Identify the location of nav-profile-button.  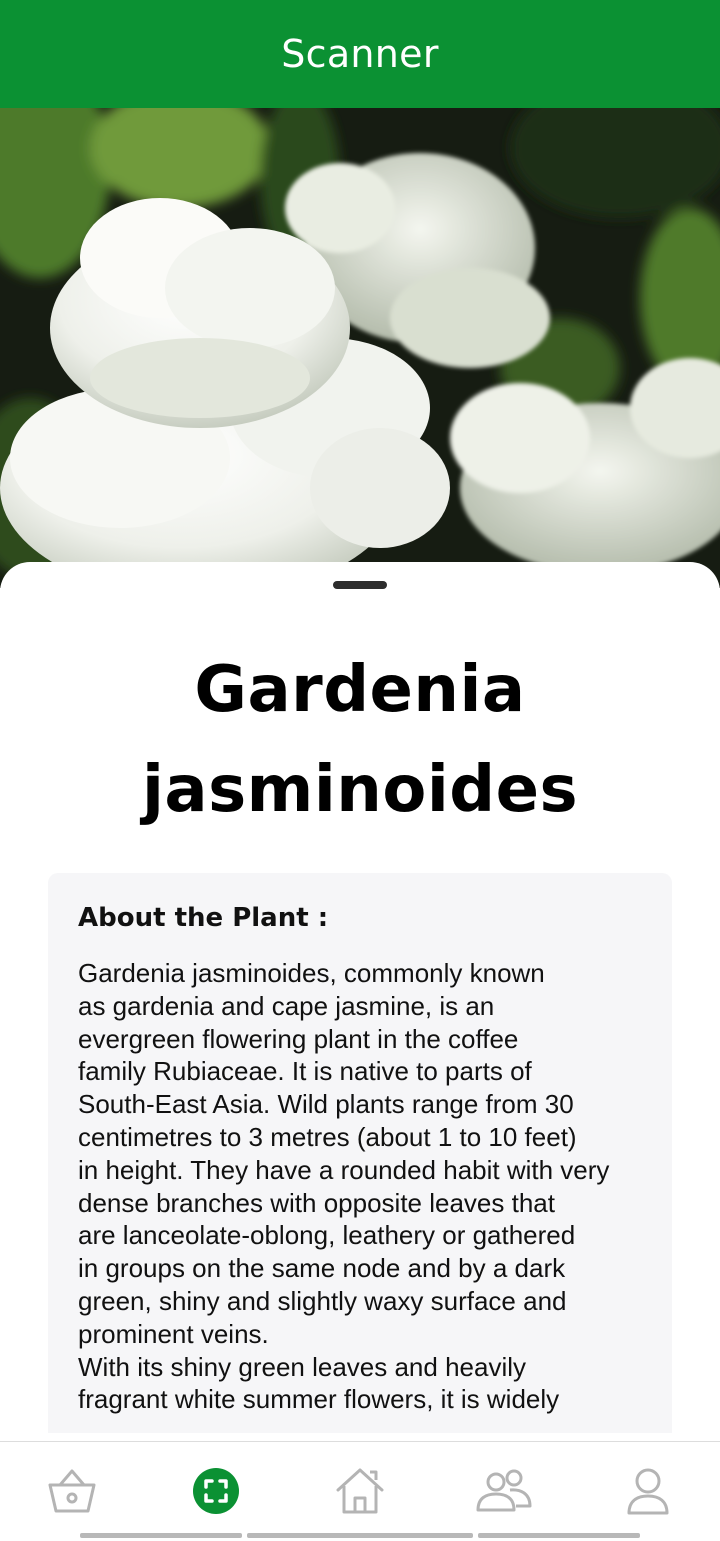
(648, 1491).